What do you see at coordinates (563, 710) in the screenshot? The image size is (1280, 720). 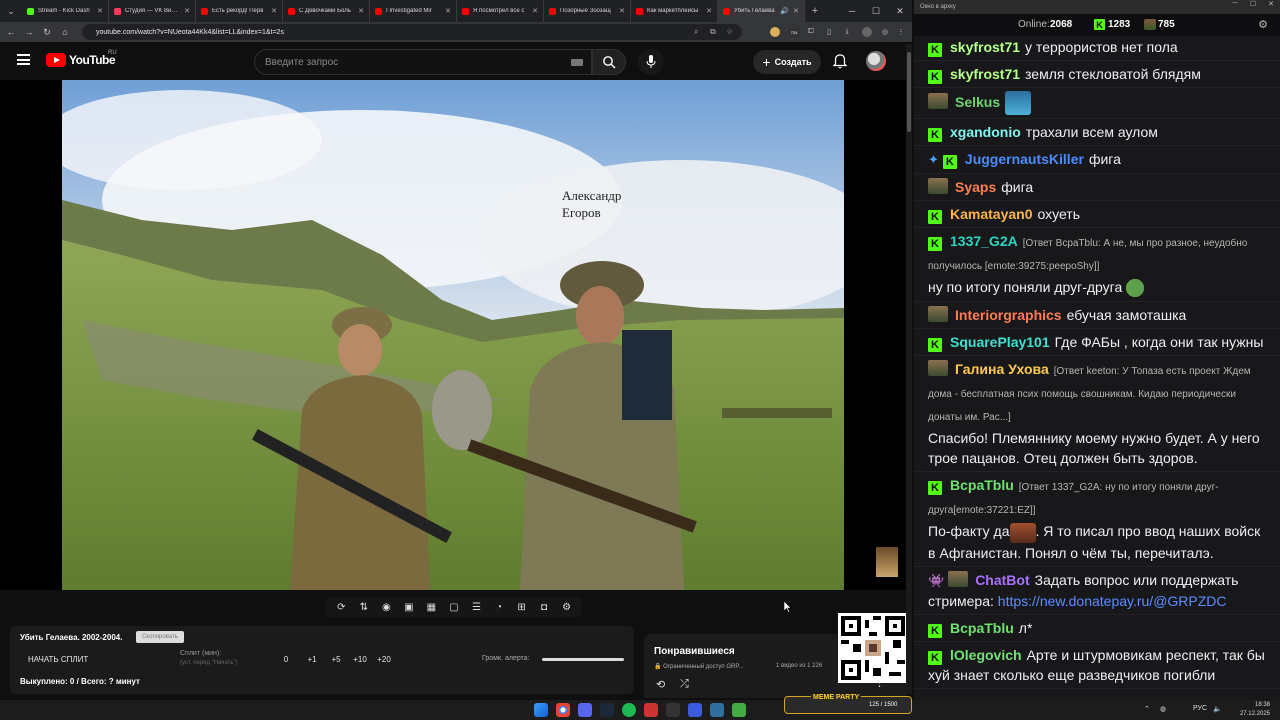 I see `chrome-icon` at bounding box center [563, 710].